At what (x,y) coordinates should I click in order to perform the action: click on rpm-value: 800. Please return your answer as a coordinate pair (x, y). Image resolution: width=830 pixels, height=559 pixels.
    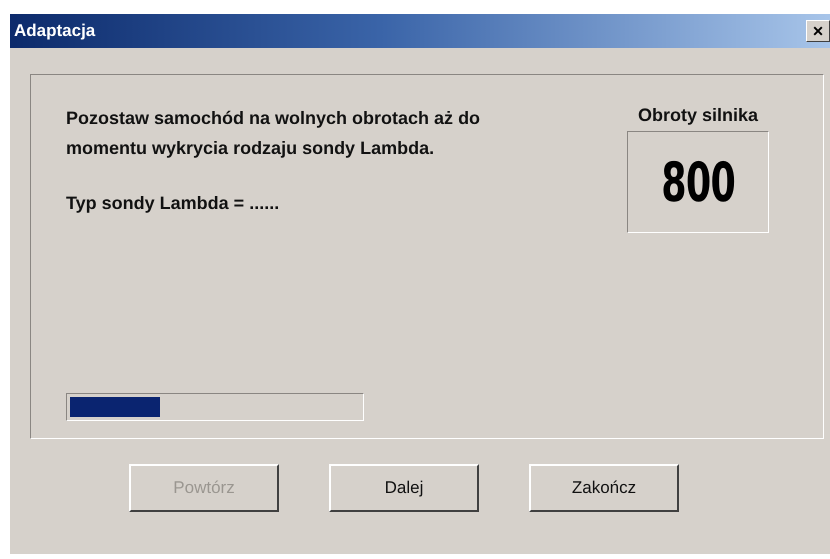
    Looking at the image, I should click on (698, 182).